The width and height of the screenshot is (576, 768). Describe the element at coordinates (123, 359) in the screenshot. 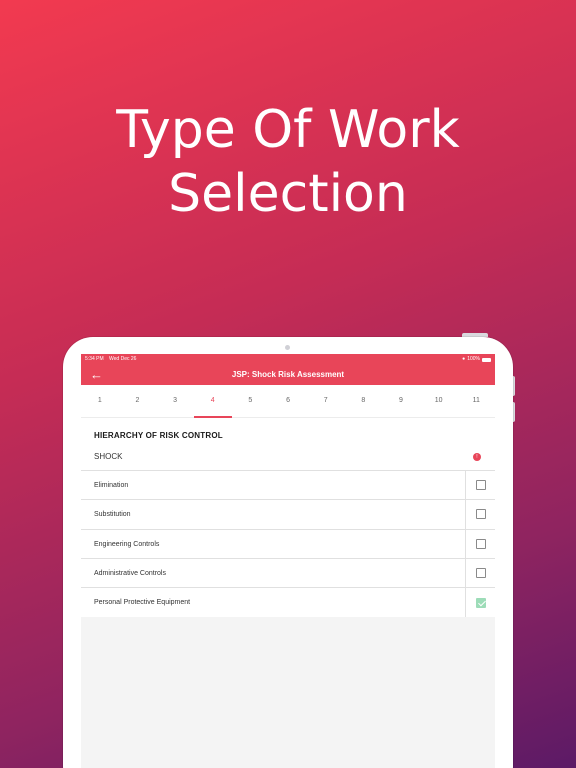

I see `status-date: Wed Dec 26` at that location.